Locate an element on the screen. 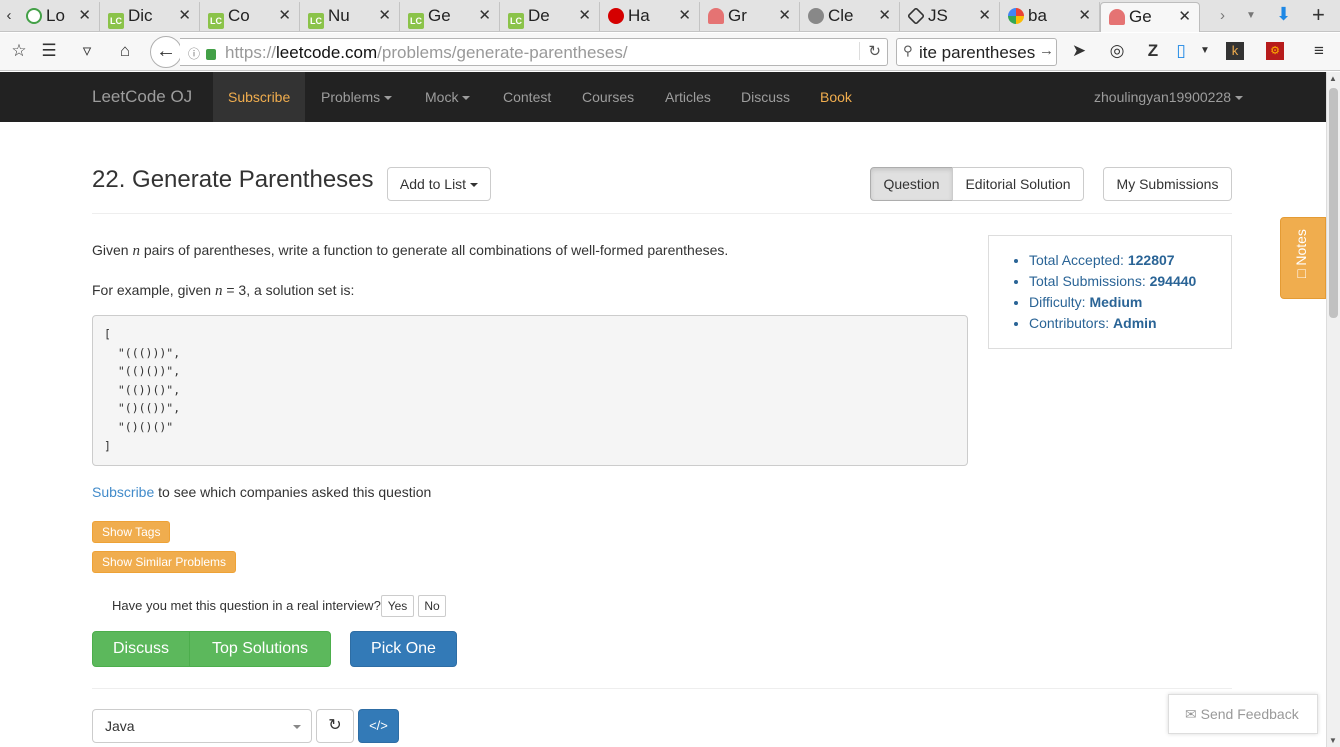 This screenshot has width=1340, height=747. show-similar-problems-button: Show Similar Problems is located at coordinates (164, 562).